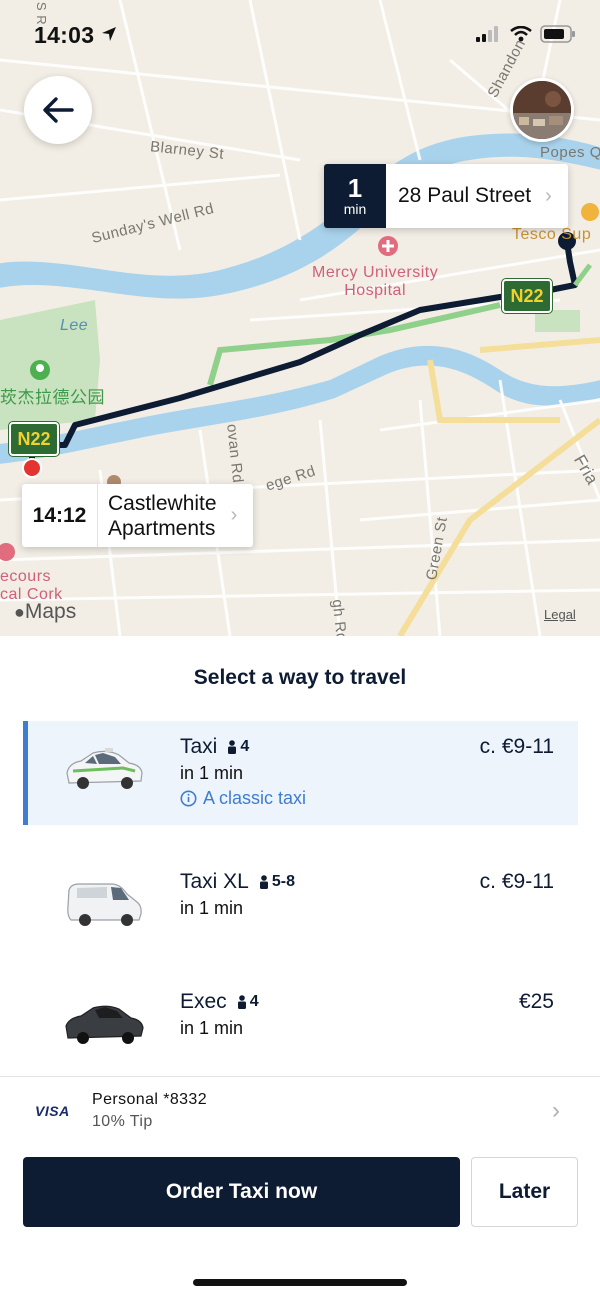 The image size is (600, 1299). What do you see at coordinates (122, 1121) in the screenshot?
I see `tip-label: 10% Tip` at bounding box center [122, 1121].